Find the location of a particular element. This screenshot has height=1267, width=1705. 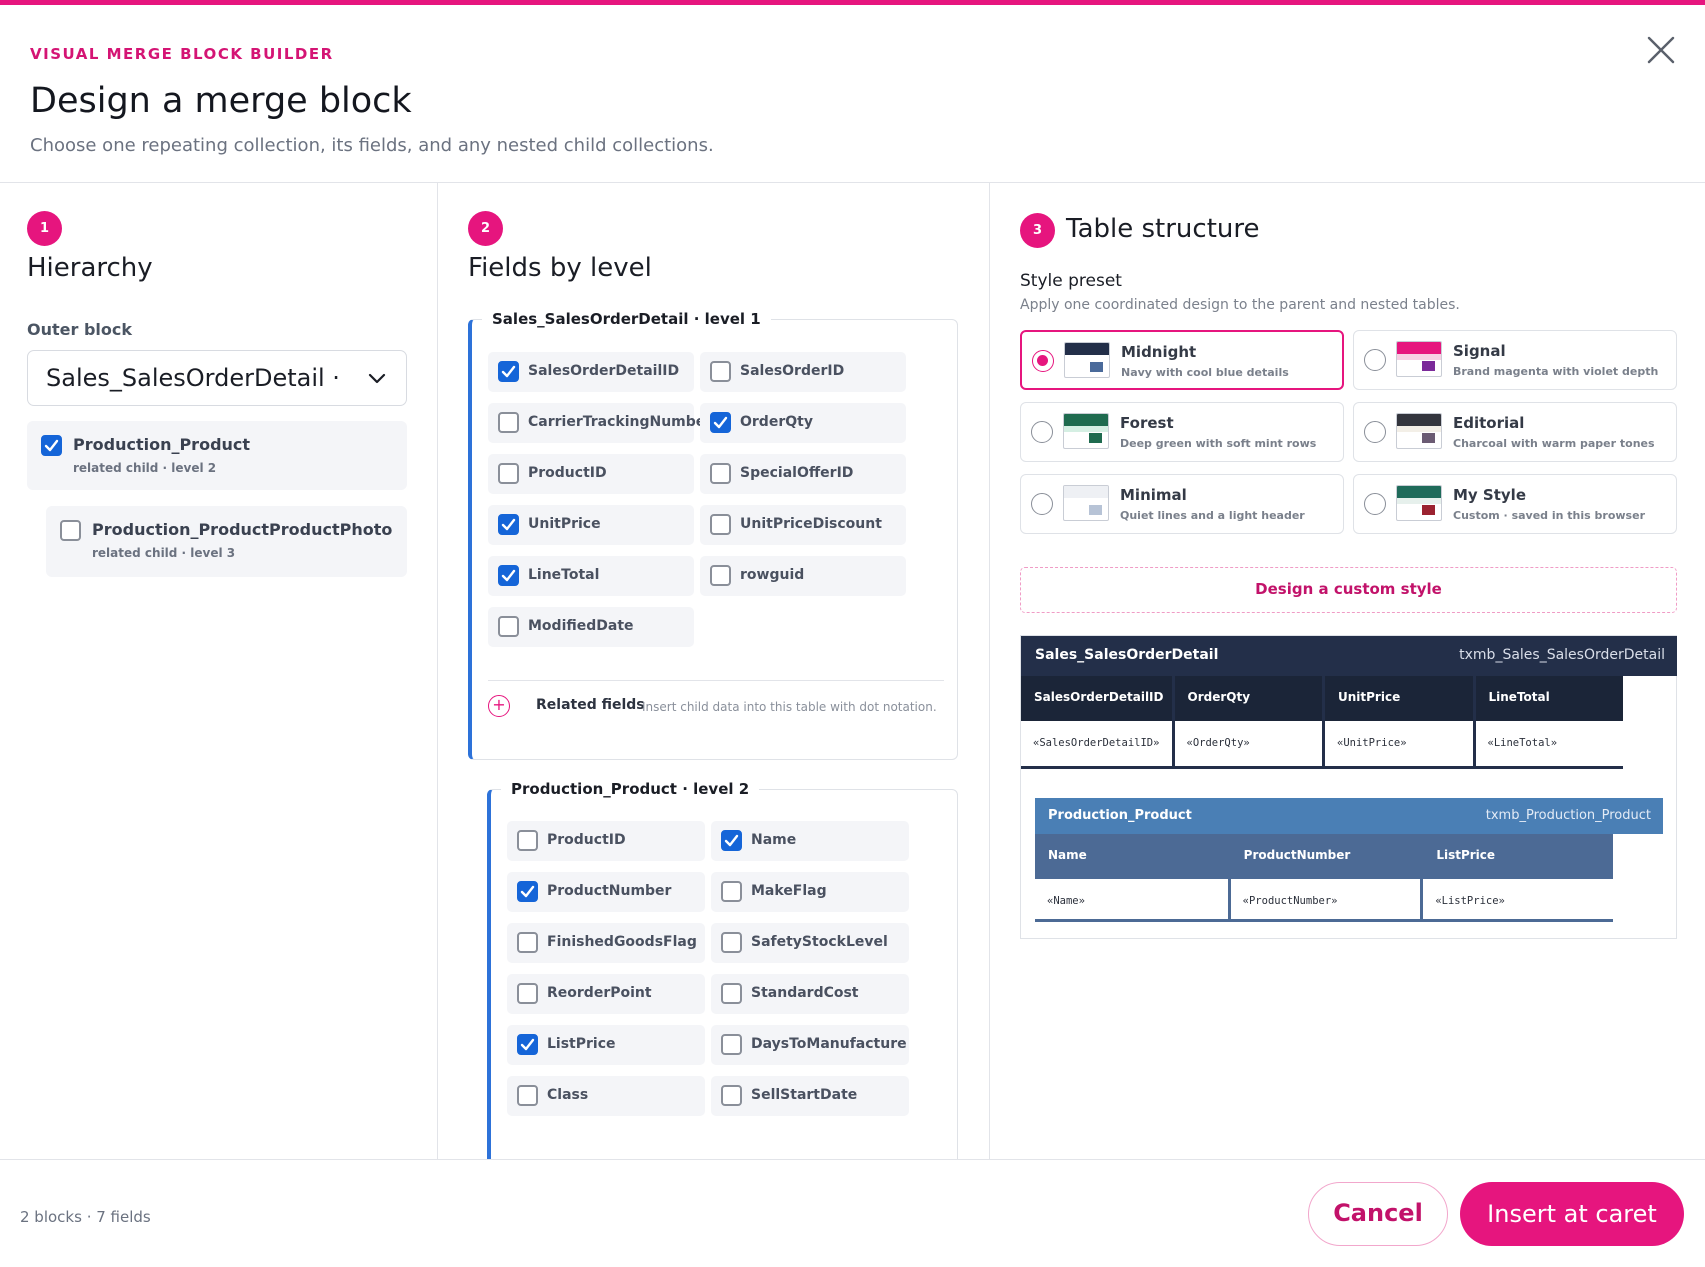

style-preset-editorial: Editorial Charcoal with warm paper tones is located at coordinates (1515, 432).